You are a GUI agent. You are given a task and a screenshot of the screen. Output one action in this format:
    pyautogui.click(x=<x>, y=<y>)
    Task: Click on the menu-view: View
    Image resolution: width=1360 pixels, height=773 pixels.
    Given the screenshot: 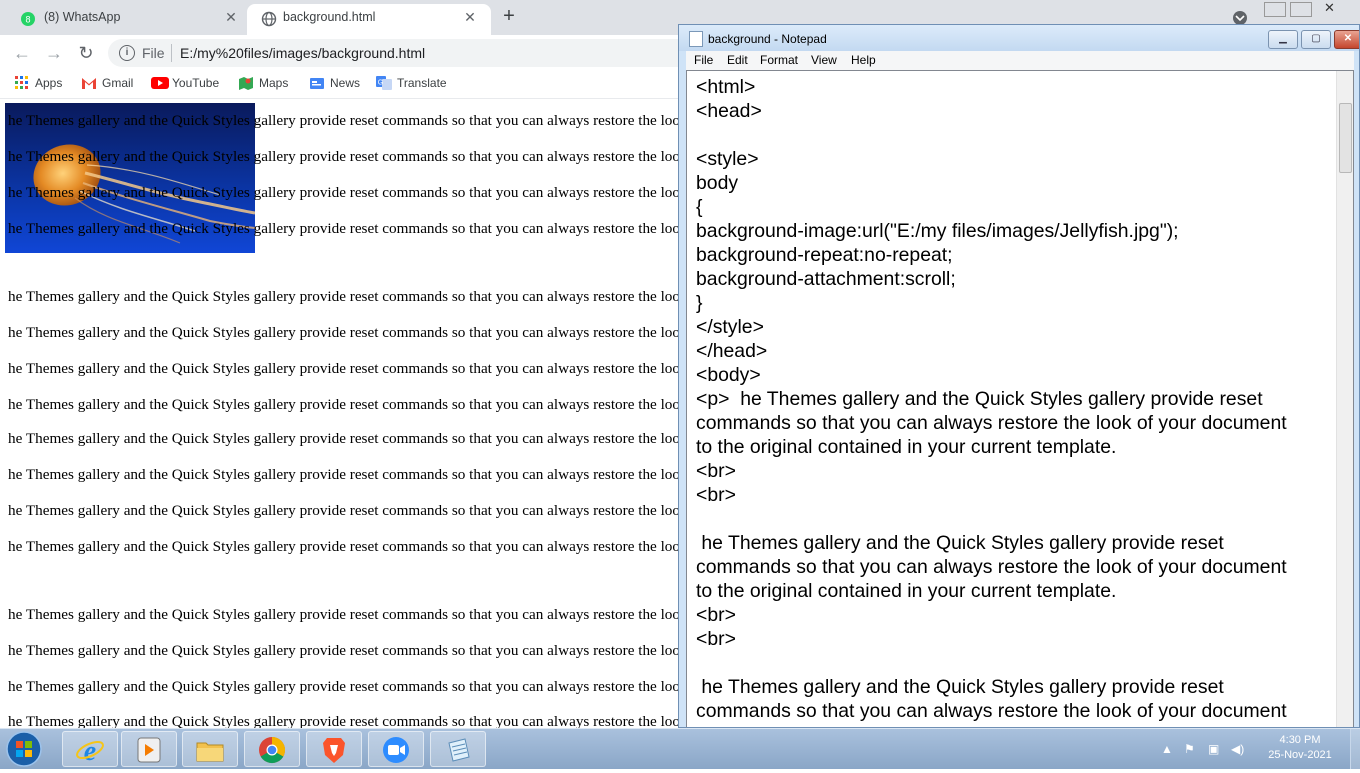 What is the action you would take?
    pyautogui.click(x=824, y=60)
    